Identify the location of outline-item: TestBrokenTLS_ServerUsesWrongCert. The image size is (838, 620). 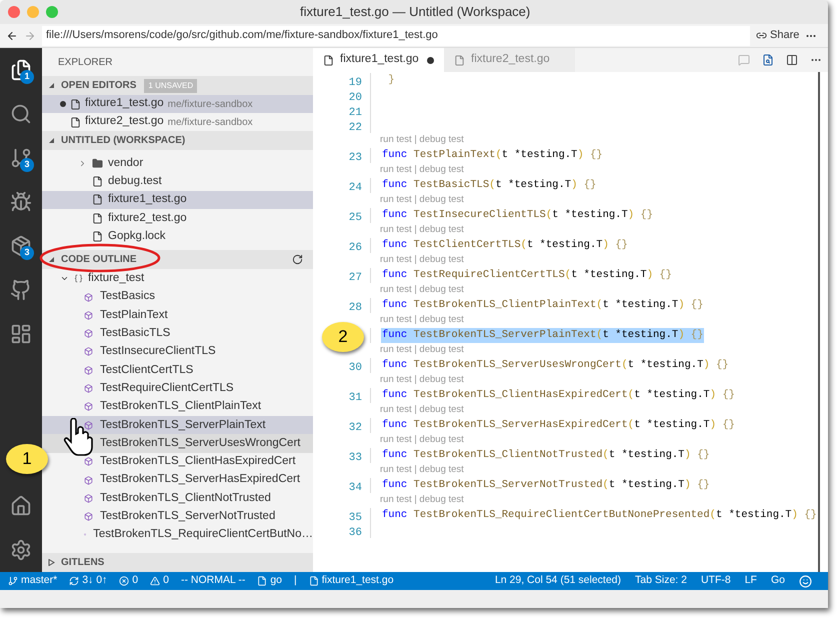
(177, 443).